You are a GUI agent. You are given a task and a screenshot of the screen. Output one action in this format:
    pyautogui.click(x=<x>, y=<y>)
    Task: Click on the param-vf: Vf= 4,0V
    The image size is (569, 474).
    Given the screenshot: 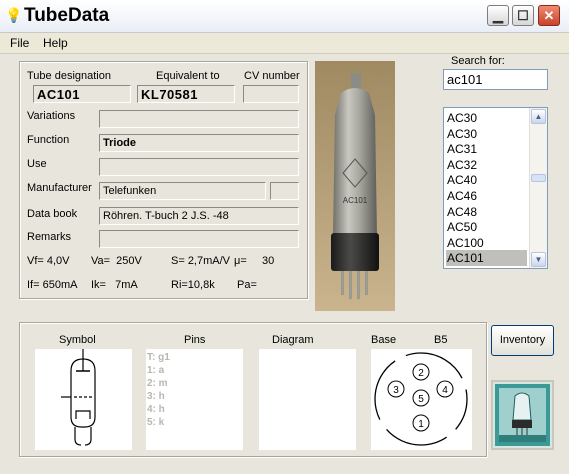 What is the action you would take?
    pyautogui.click(x=48, y=261)
    